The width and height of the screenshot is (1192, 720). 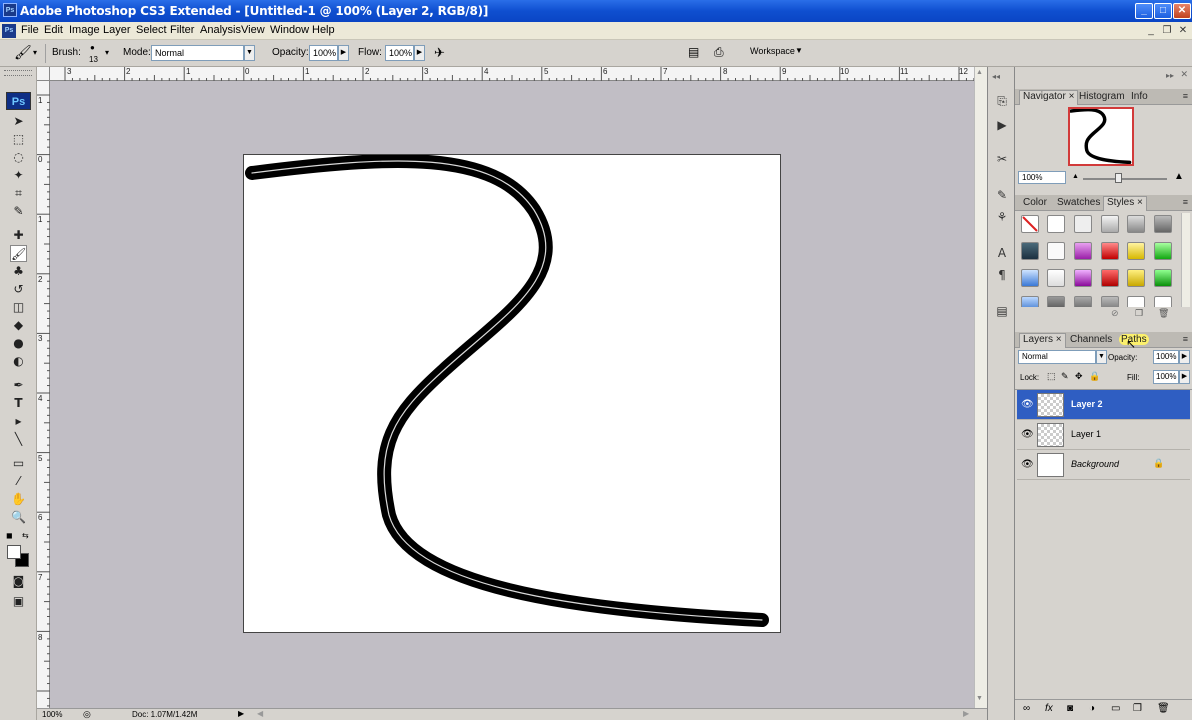 What do you see at coordinates (1042, 340) in the screenshot?
I see `tab-layers: Layers ×` at bounding box center [1042, 340].